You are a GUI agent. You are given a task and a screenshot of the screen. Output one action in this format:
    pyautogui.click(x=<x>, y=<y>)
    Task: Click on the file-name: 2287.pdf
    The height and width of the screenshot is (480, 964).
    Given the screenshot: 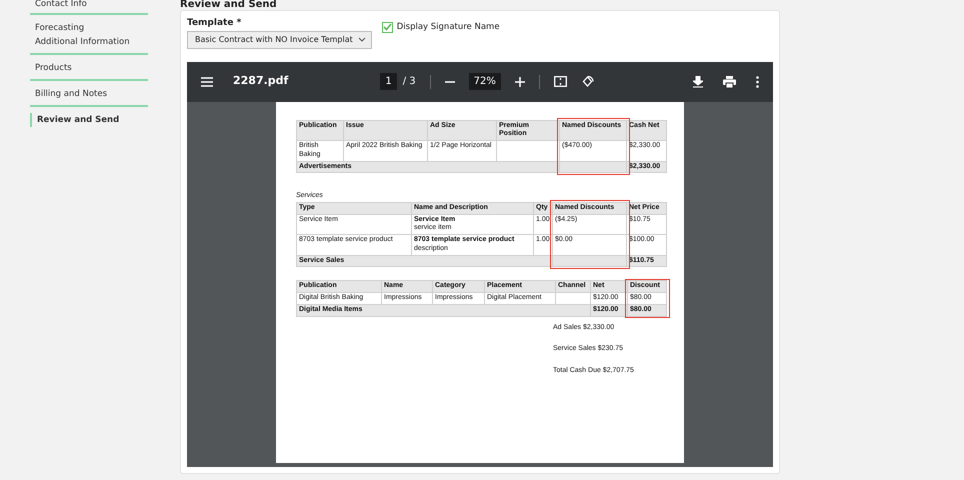 What is the action you would take?
    pyautogui.click(x=260, y=81)
    